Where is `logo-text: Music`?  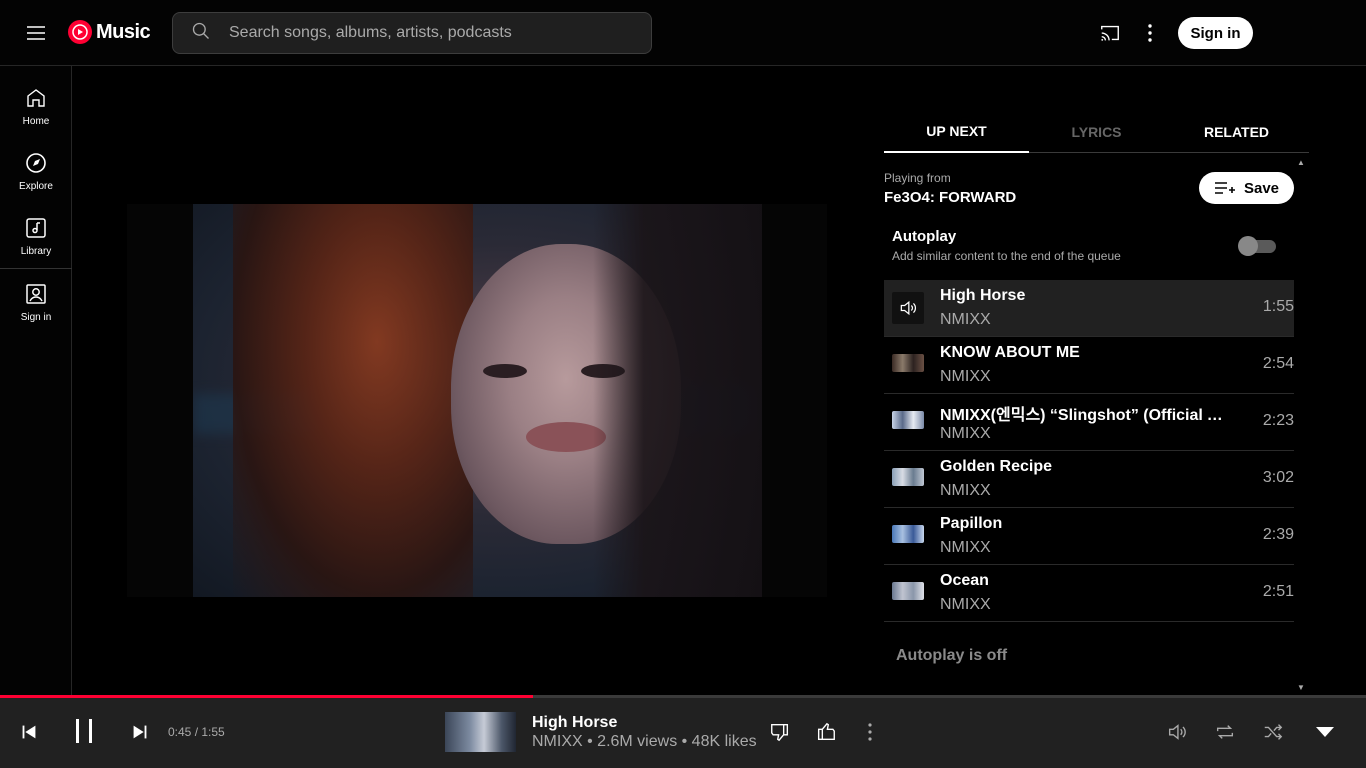
logo-text: Music is located at coordinates (123, 31).